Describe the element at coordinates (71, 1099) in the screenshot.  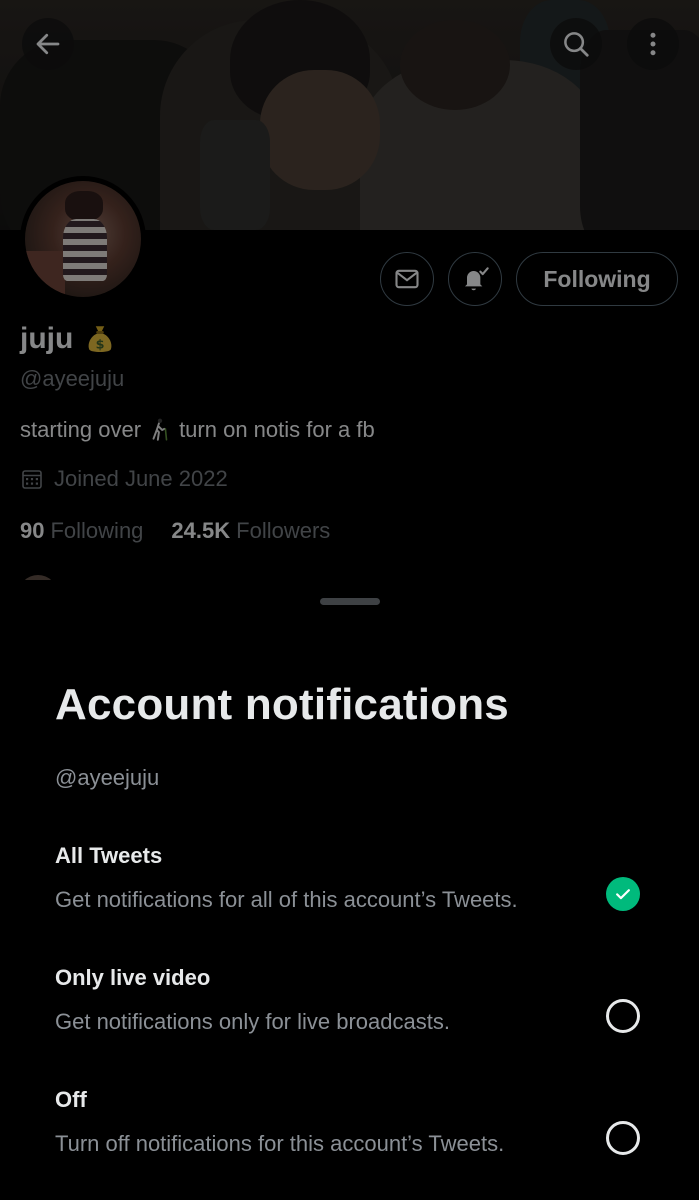
I see `option-title: Off` at that location.